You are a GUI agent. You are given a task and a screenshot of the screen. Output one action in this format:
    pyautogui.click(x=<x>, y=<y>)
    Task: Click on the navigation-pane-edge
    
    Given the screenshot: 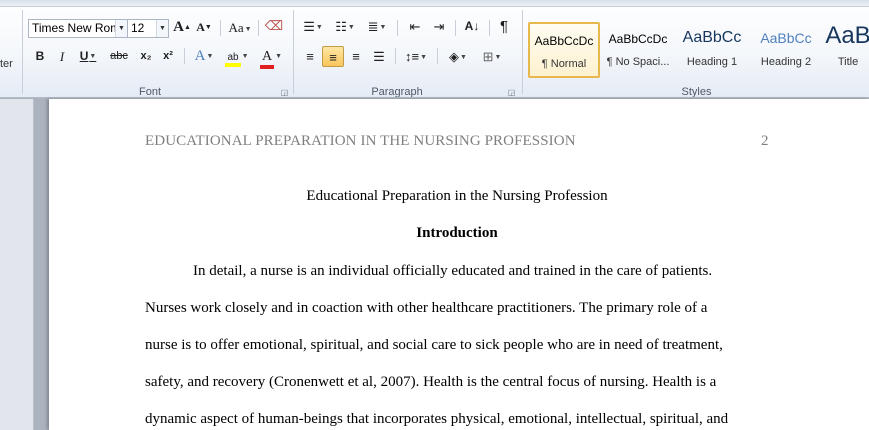 What is the action you would take?
    pyautogui.click(x=17, y=264)
    